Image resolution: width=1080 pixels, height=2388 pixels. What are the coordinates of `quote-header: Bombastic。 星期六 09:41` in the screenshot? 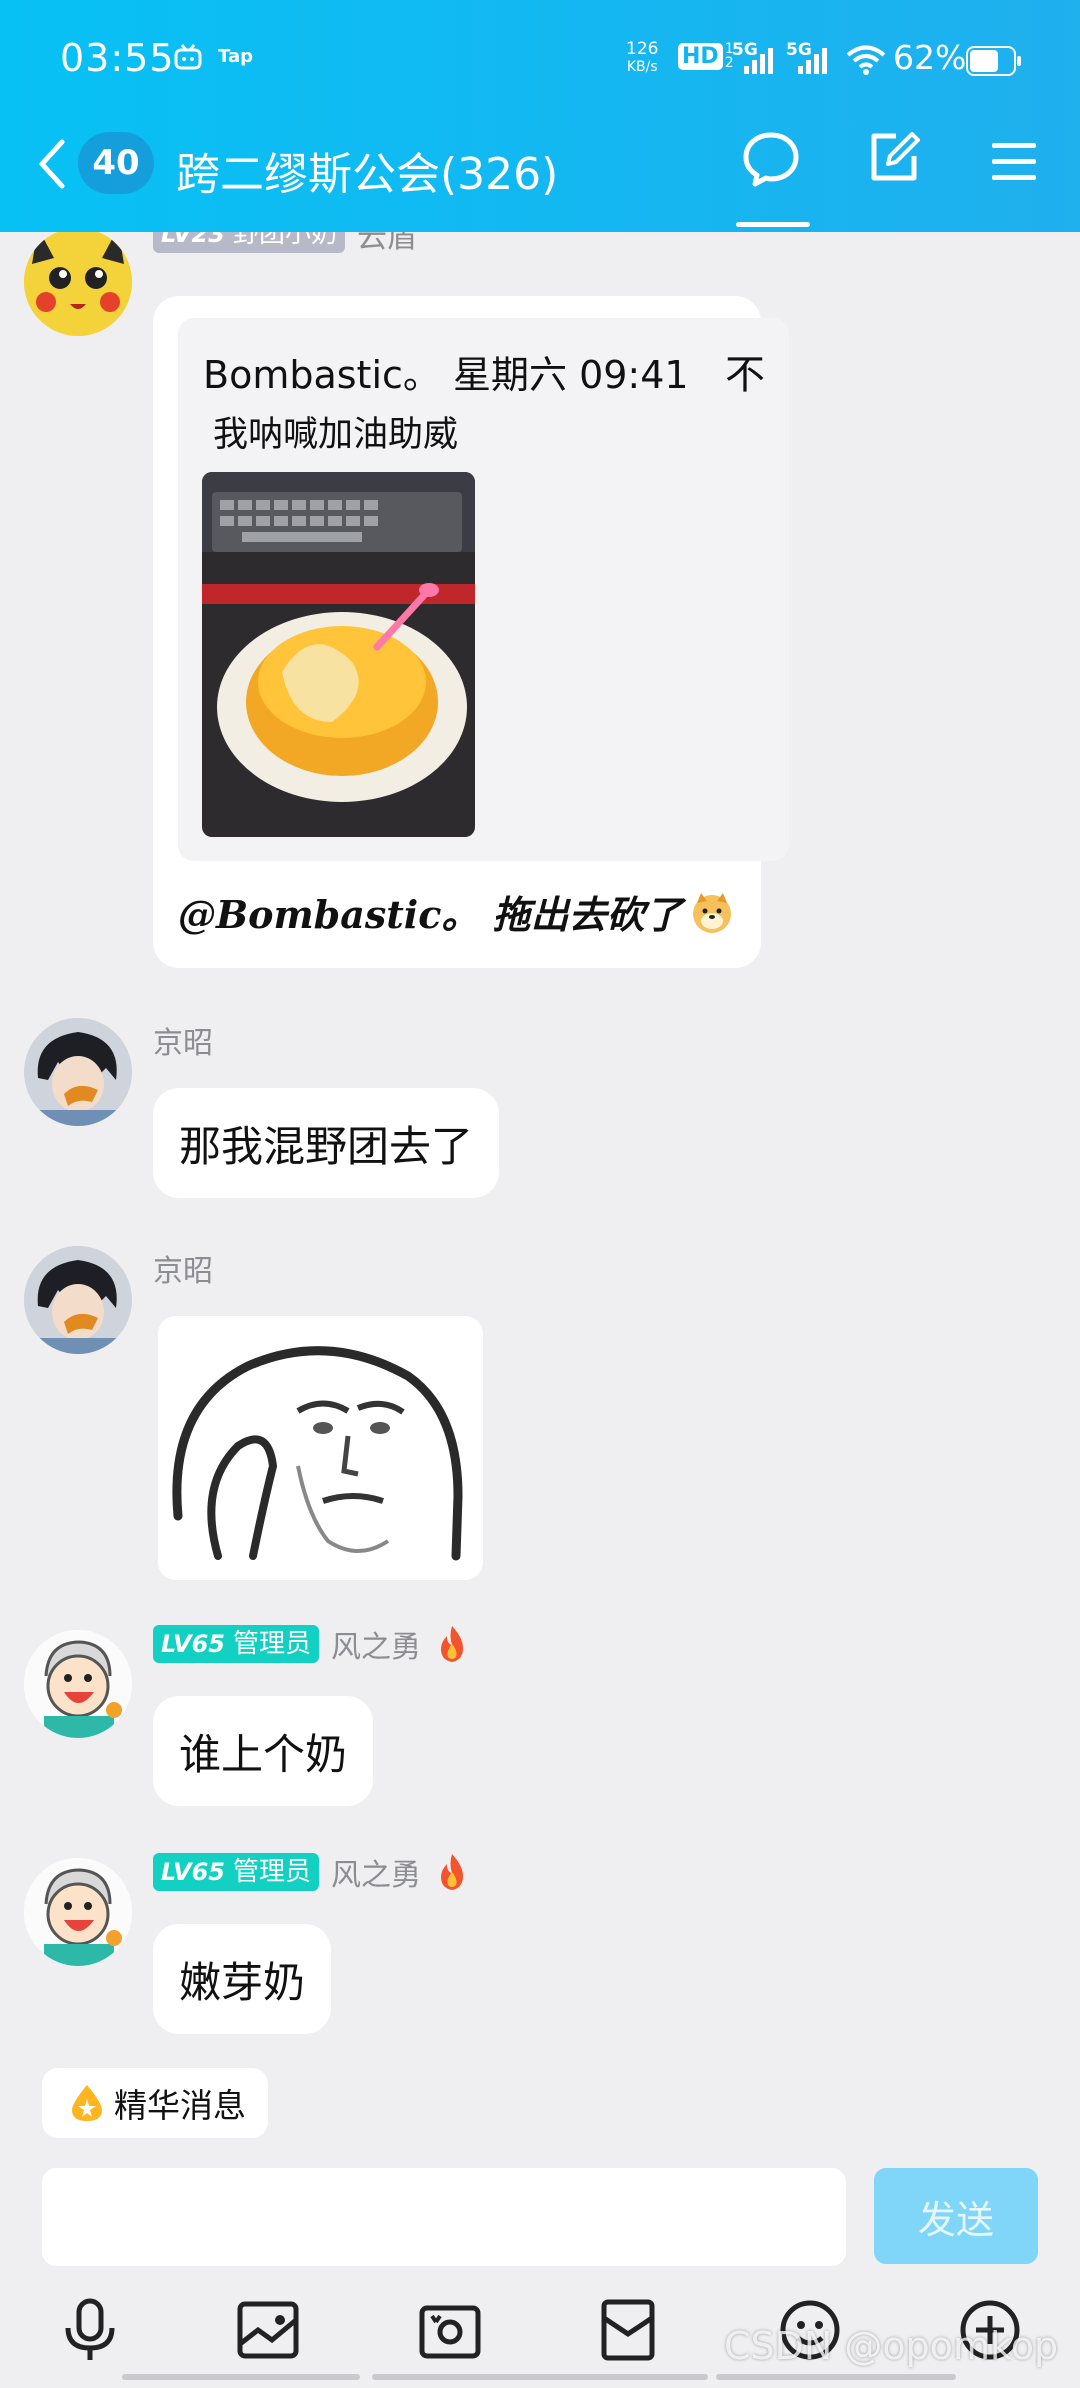 It's located at (446, 371).